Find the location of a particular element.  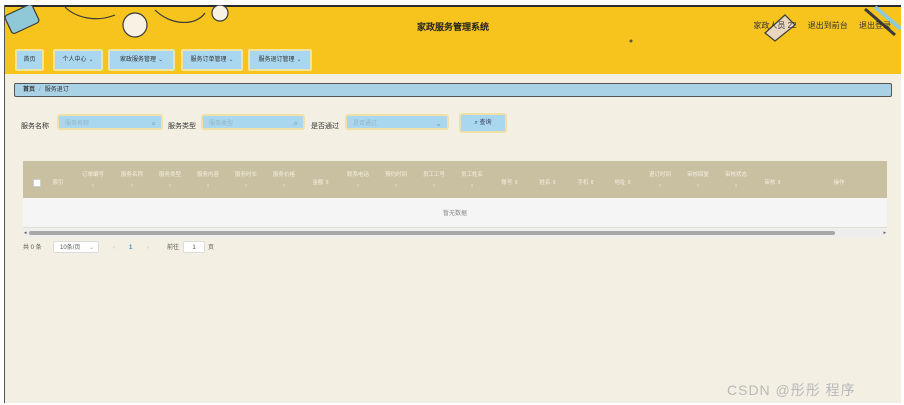

nav-service-management: 家政服务管理 ⌄ is located at coordinates (141, 60).